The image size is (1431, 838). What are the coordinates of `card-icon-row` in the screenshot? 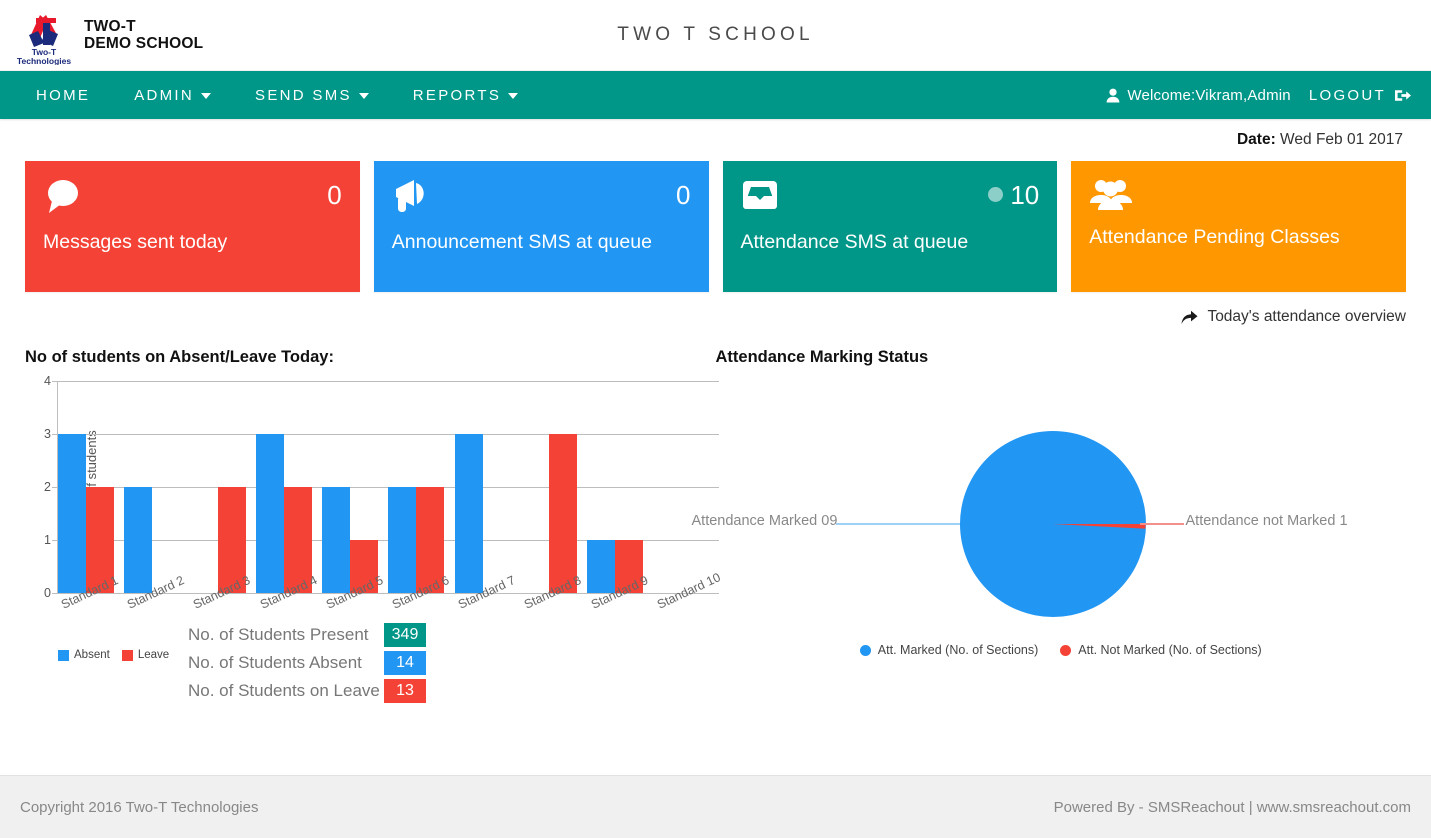 It's located at (1238, 200).